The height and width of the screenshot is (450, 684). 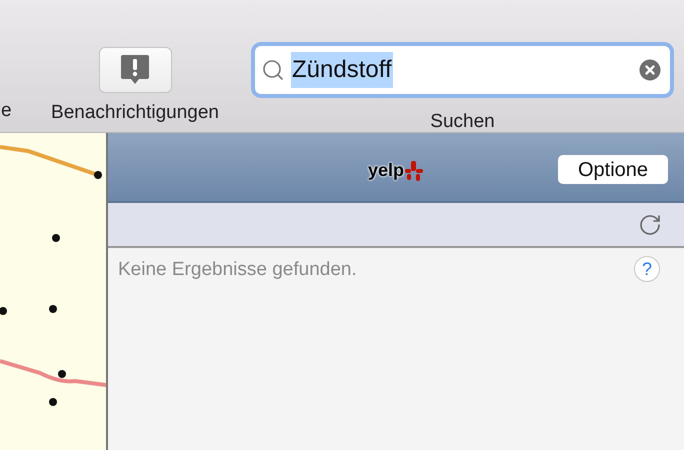 I want to click on toolbar-label: e, so click(x=6, y=111).